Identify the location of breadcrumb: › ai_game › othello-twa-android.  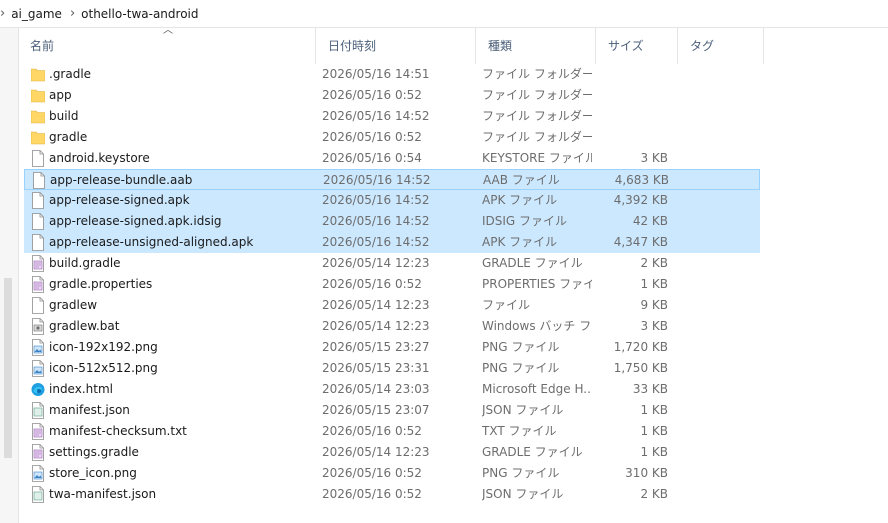
(444, 14).